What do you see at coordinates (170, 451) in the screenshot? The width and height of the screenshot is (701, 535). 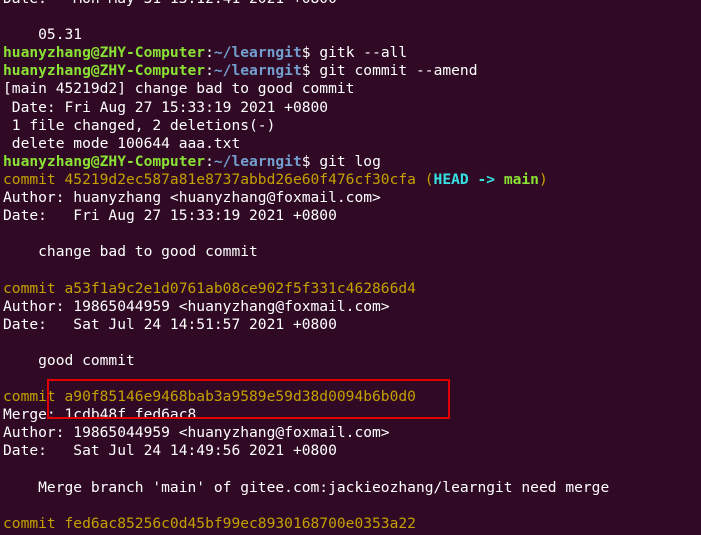 I see `date-line: Date: Sat Jul 24 14:49:56 2021 +0800` at bounding box center [170, 451].